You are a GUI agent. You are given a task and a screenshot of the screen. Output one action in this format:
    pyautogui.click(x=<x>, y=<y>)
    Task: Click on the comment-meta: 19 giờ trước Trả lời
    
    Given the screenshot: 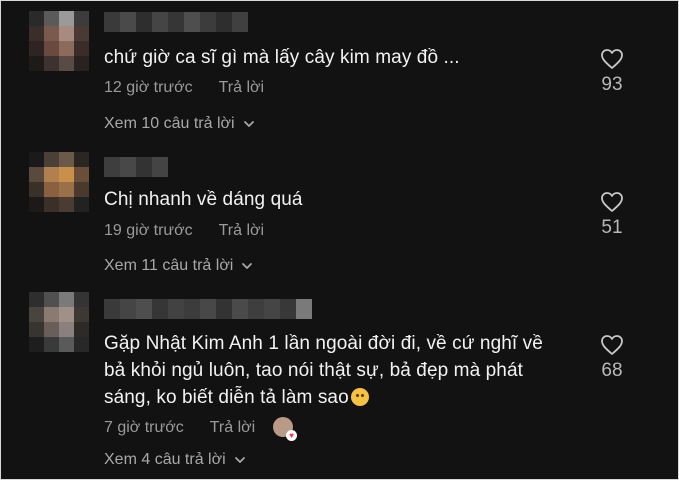 What is the action you would take?
    pyautogui.click(x=184, y=231)
    